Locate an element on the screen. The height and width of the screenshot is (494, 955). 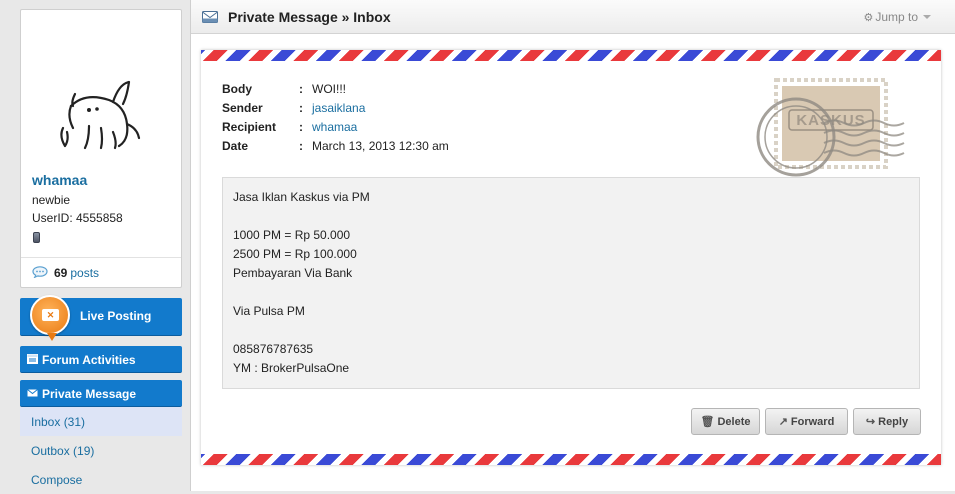
posts-count: 69 is located at coordinates (61, 273).